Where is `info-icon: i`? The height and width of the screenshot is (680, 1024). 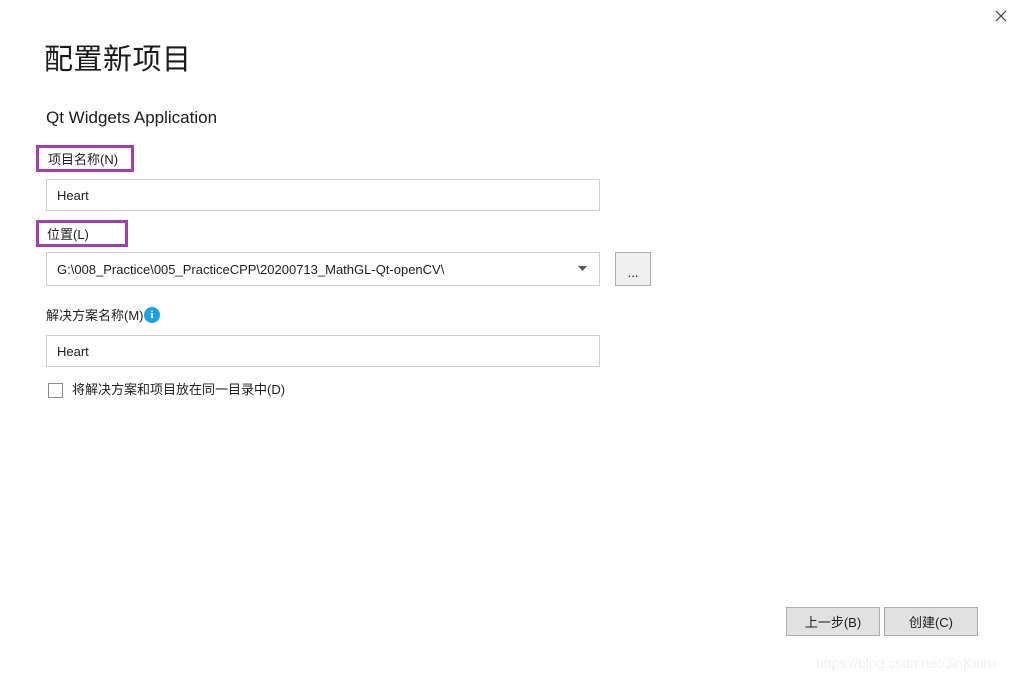
info-icon: i is located at coordinates (152, 315).